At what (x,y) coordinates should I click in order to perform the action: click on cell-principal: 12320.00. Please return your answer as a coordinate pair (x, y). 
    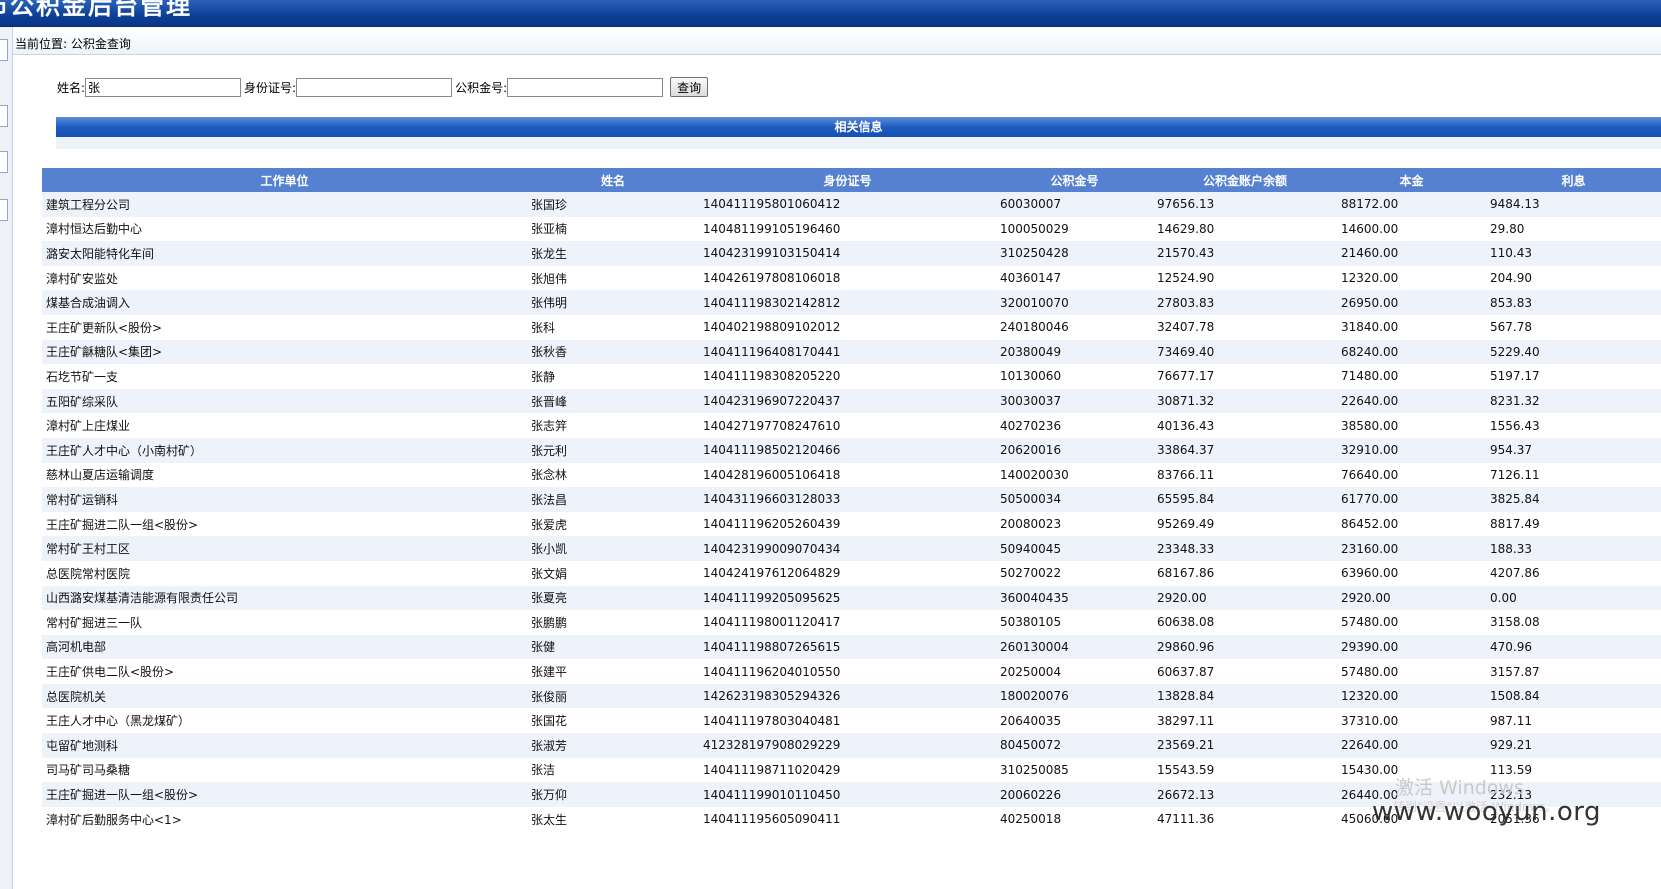
    Looking at the image, I should click on (1411, 696).